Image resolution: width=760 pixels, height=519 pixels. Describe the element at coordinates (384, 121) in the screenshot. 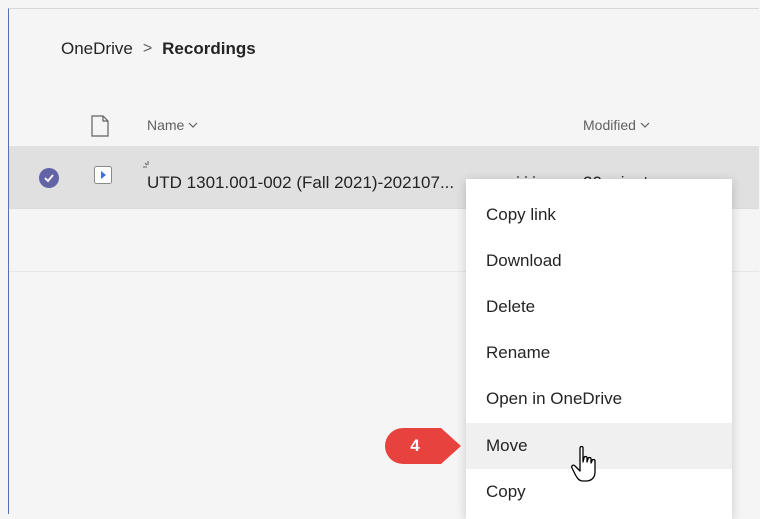

I see `column-header-row: Name Modified` at that location.